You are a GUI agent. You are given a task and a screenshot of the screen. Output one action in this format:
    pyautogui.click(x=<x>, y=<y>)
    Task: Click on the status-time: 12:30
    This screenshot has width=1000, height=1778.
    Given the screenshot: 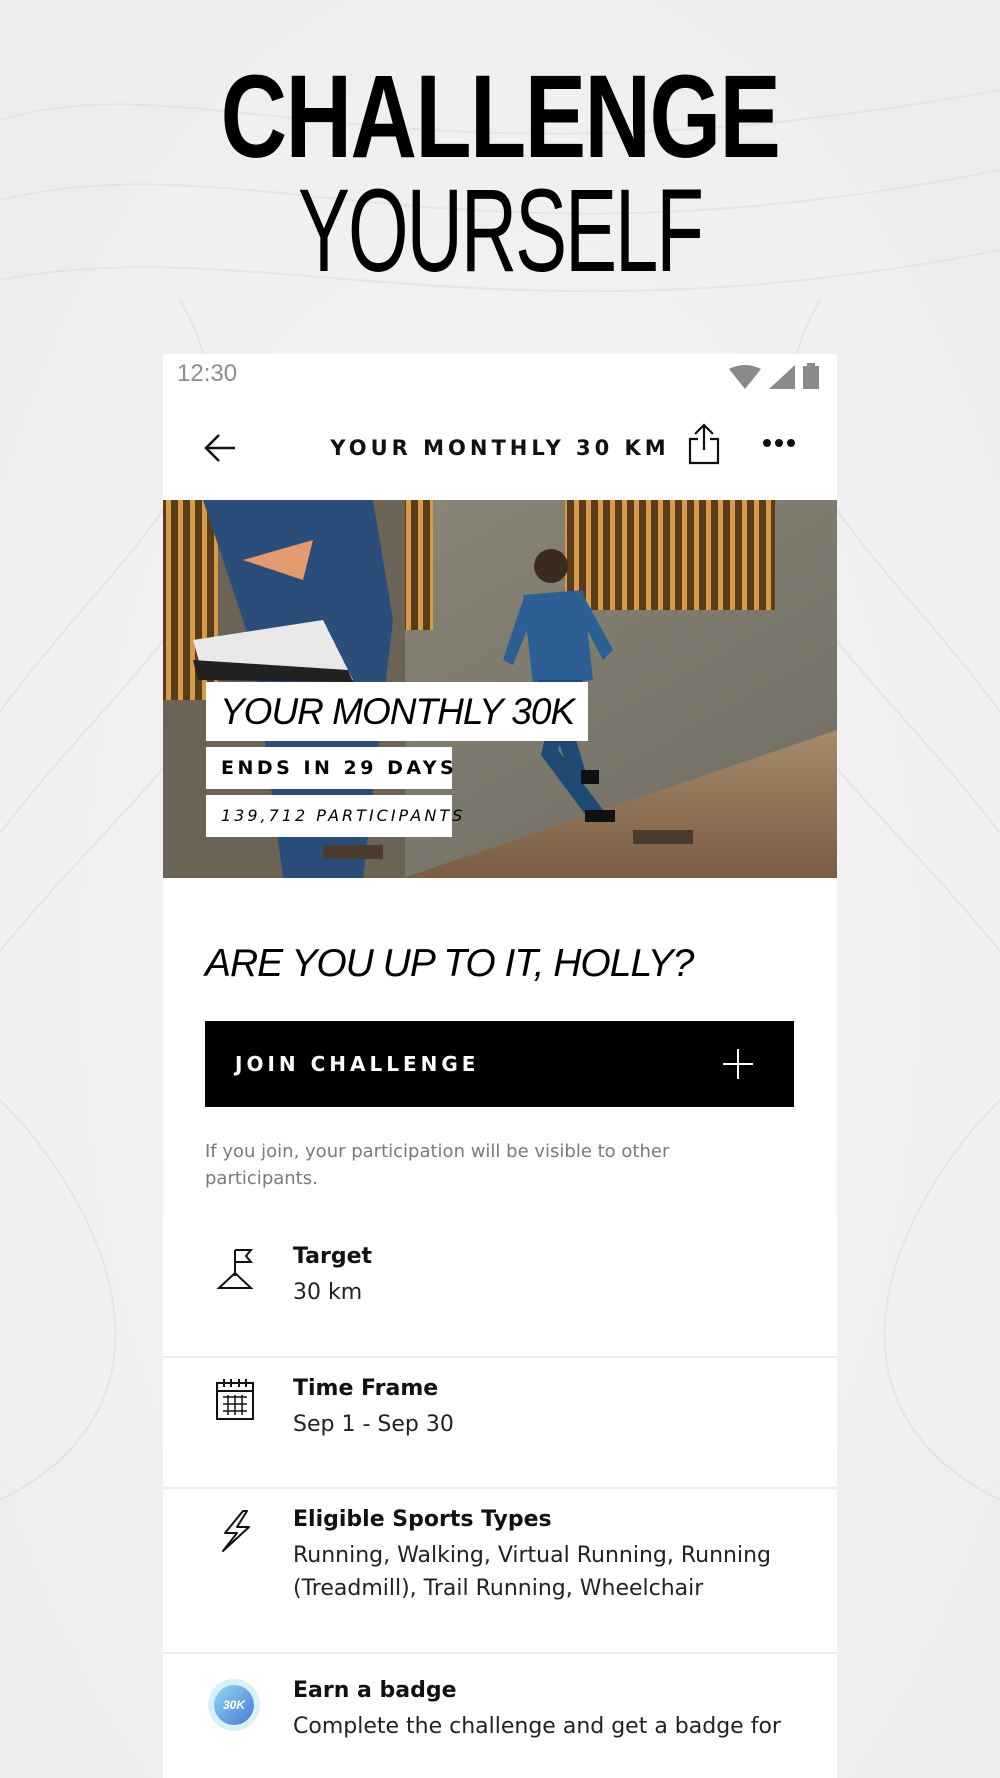 What is the action you would take?
    pyautogui.click(x=207, y=373)
    